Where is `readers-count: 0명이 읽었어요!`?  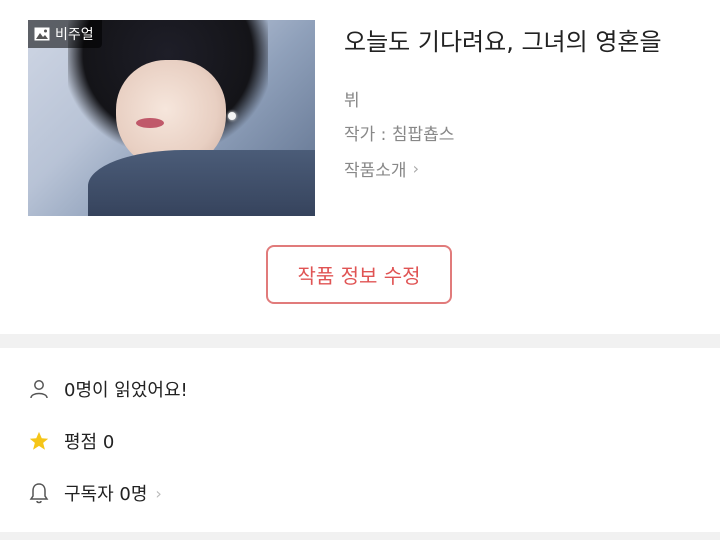 readers-count: 0명이 읽었어요! is located at coordinates (126, 390).